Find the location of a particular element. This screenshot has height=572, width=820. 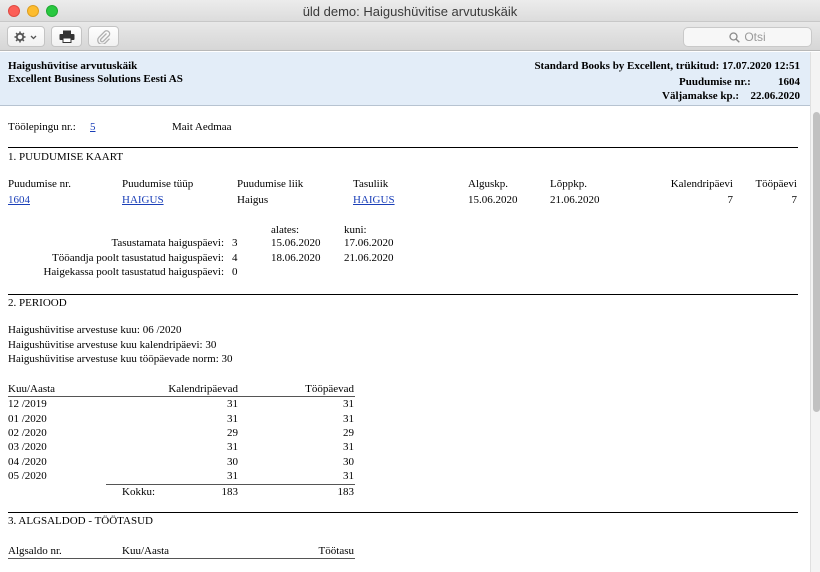

report-title: Haigushüvitise arvutuskäik is located at coordinates (73, 66).